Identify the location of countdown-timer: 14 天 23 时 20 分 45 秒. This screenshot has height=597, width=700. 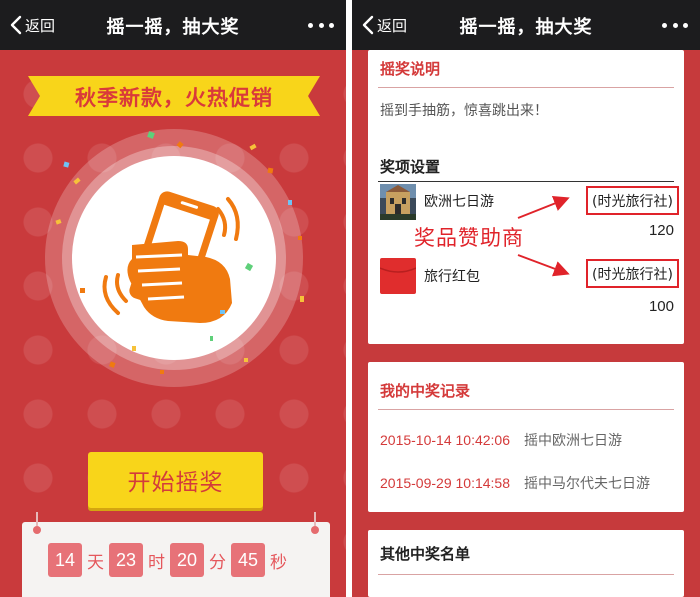
(170, 560).